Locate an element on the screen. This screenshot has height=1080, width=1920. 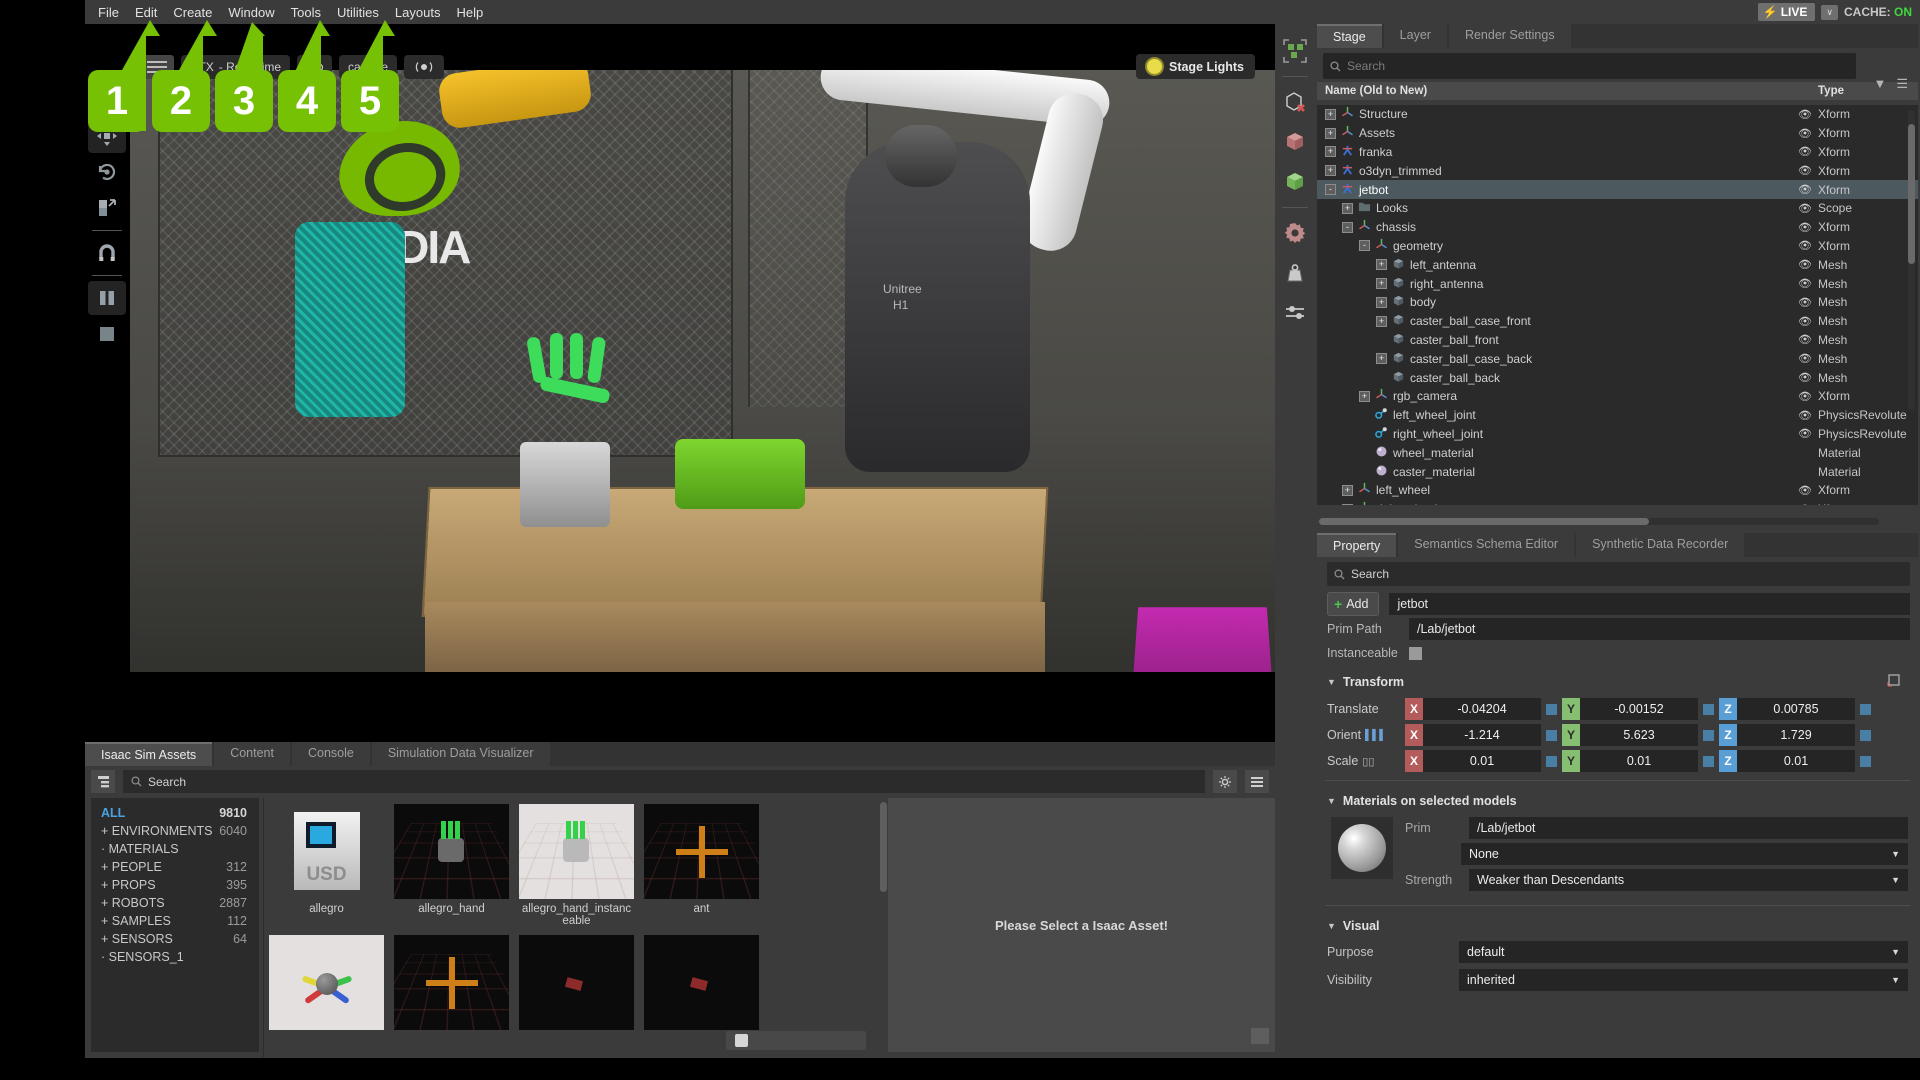
red-cube-icon is located at coordinates (1295, 142).